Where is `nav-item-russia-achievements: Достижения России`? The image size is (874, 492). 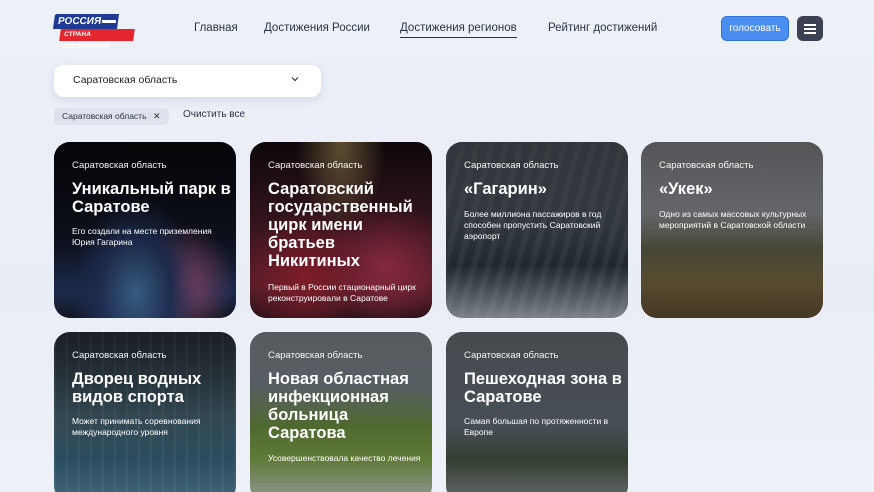
nav-item-russia-achievements: Достижения России is located at coordinates (317, 28).